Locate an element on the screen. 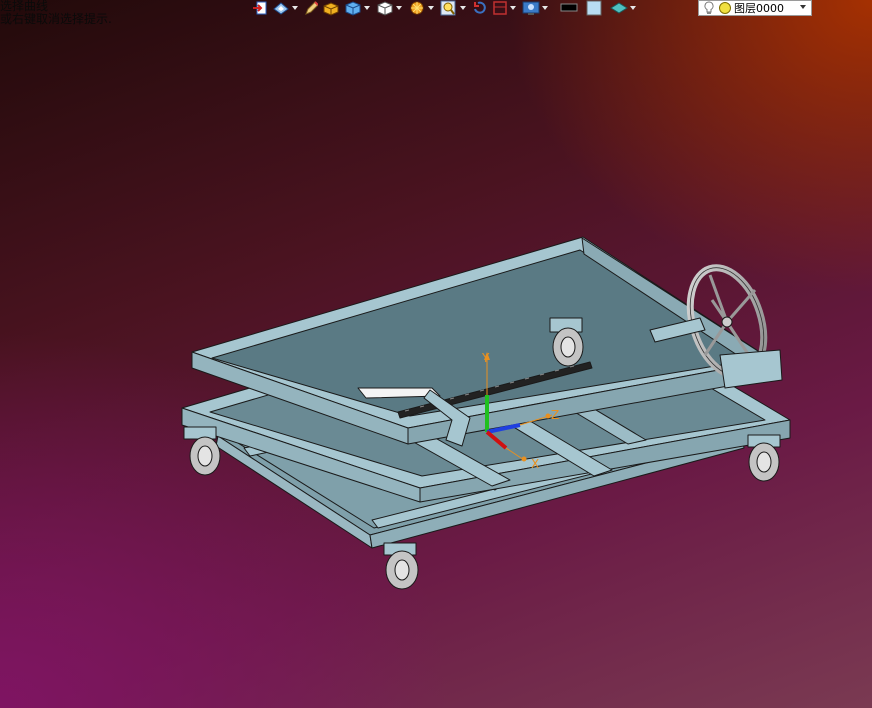 Image resolution: width=872 pixels, height=708 pixels. caster-bottom is located at coordinates (401, 566).